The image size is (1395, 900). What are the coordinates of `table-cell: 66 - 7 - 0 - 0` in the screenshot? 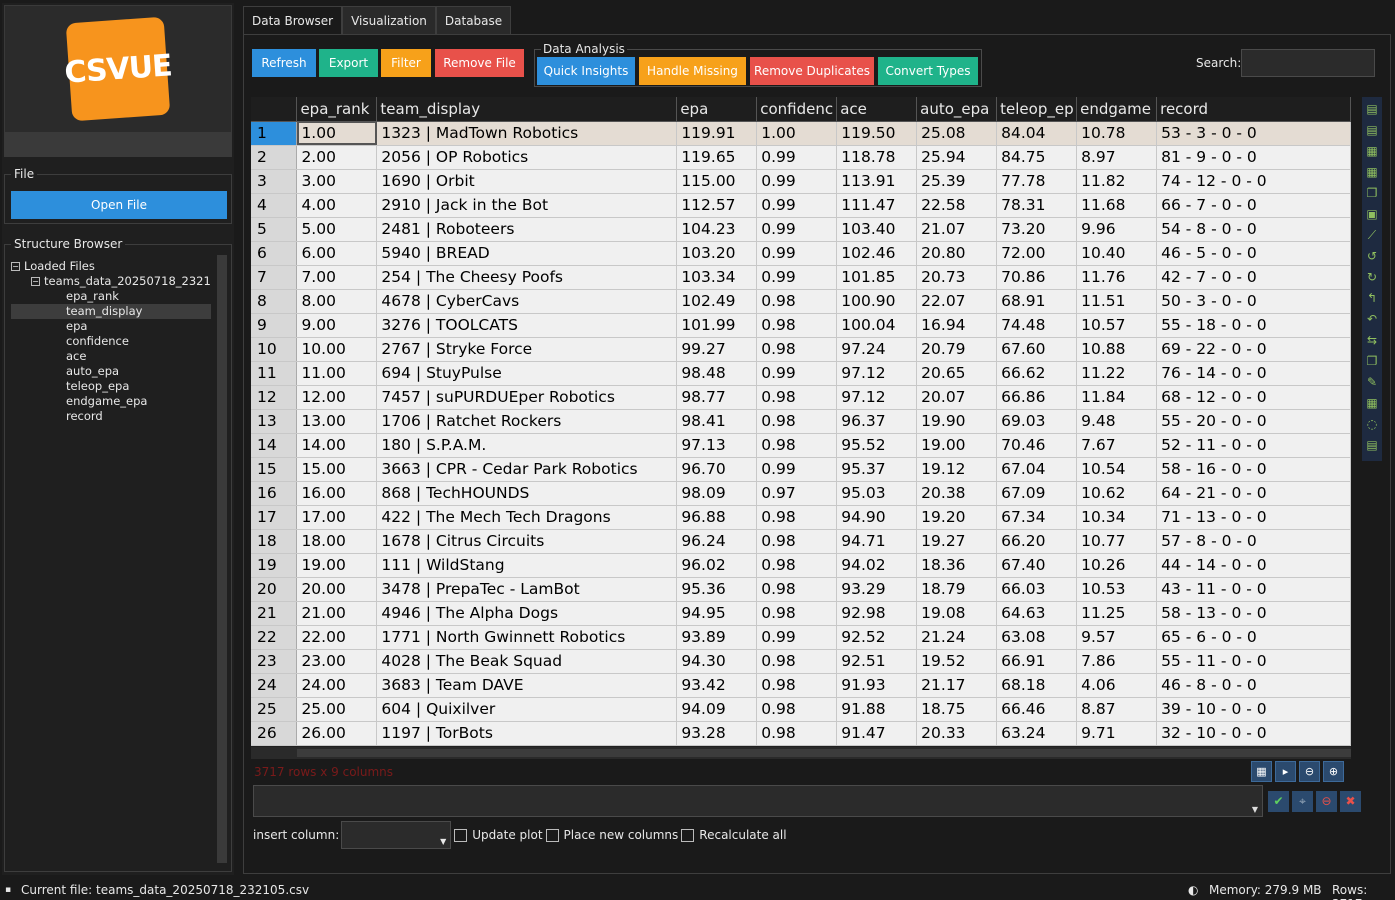 It's located at (1253, 205).